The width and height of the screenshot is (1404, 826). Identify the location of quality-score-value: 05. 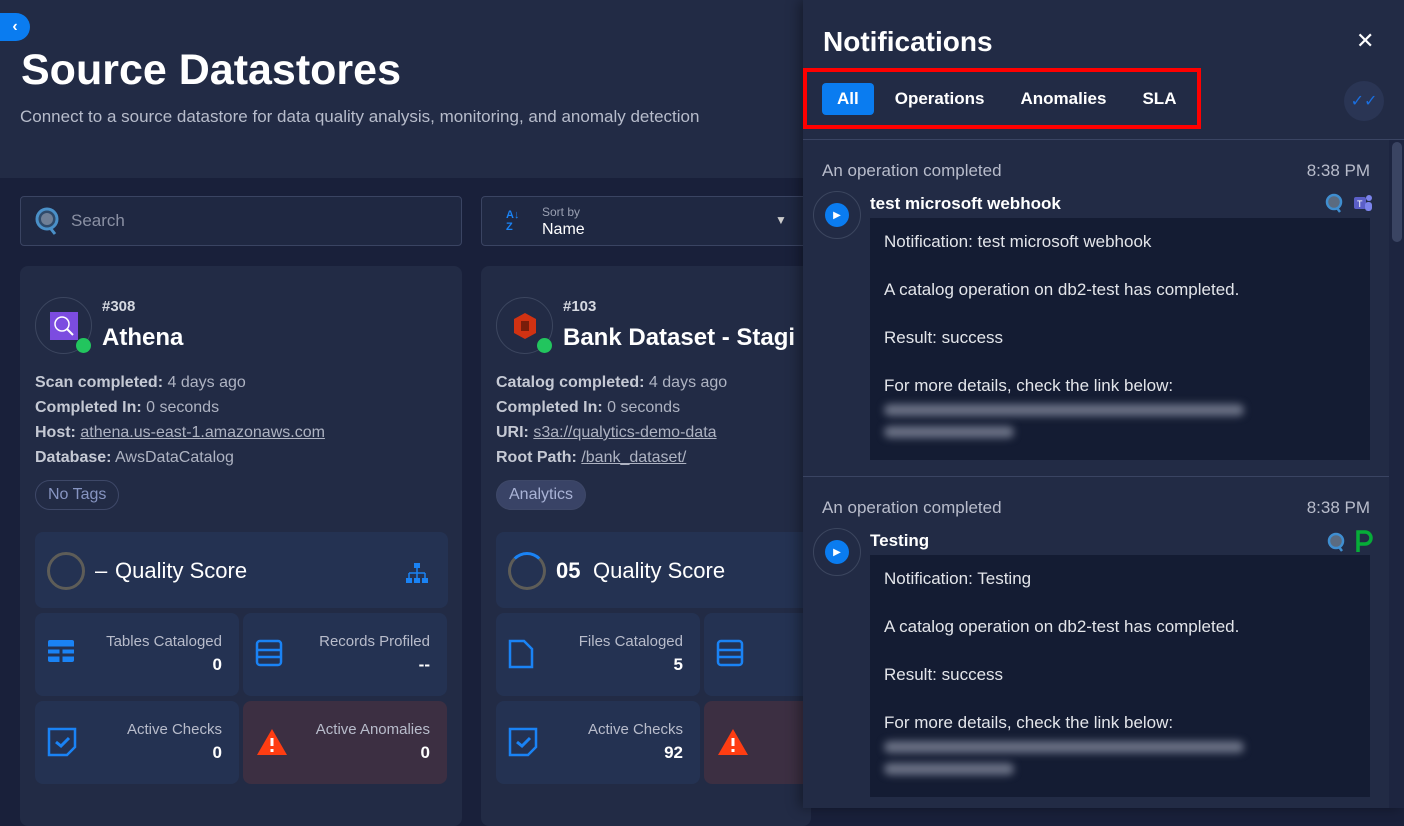
(568, 570).